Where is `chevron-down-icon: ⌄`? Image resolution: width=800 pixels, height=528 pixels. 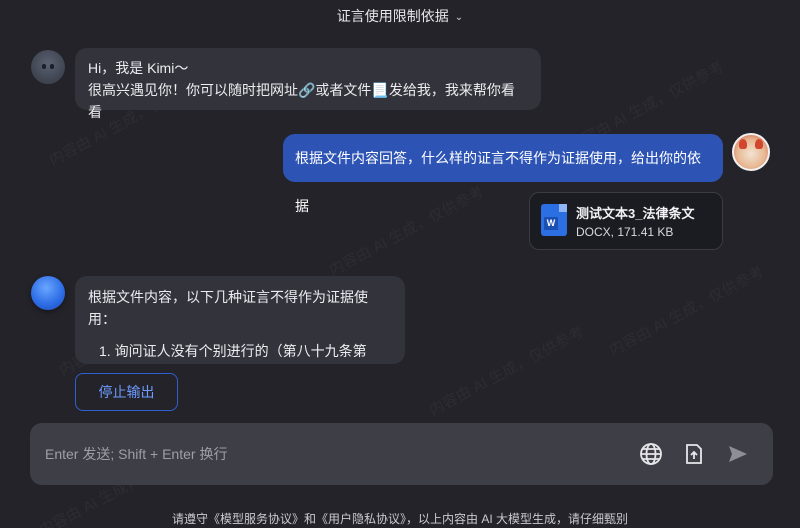
chevron-down-icon: ⌄ is located at coordinates (459, 18).